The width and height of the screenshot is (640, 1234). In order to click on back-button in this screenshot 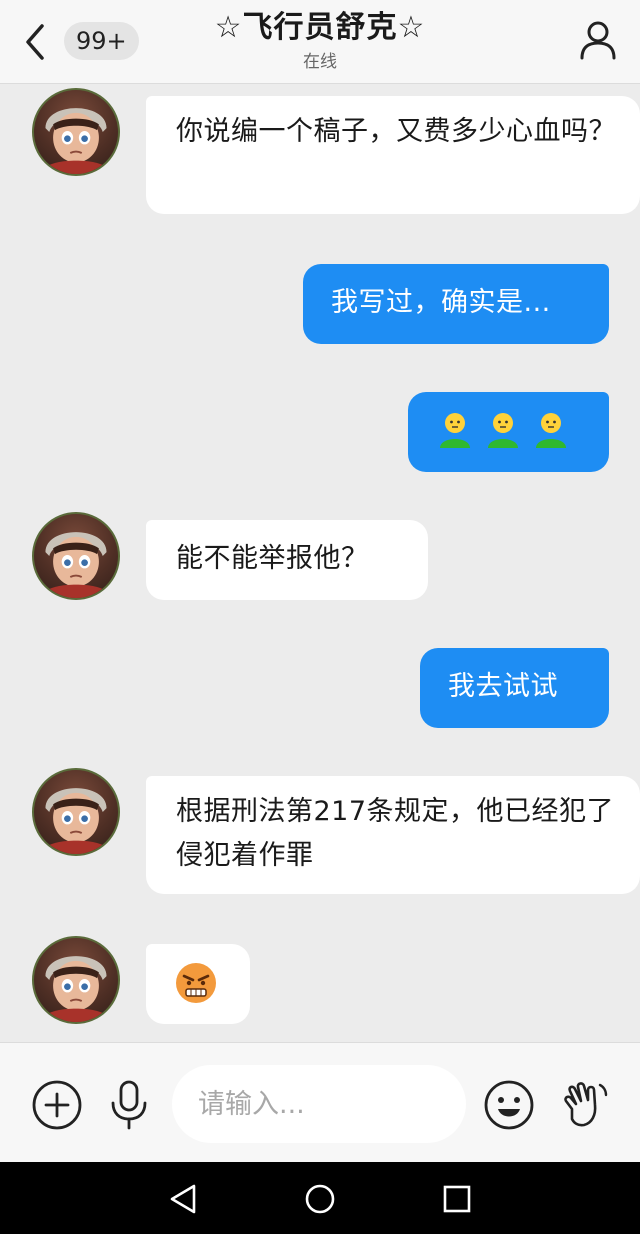, I will do `click(36, 42)`.